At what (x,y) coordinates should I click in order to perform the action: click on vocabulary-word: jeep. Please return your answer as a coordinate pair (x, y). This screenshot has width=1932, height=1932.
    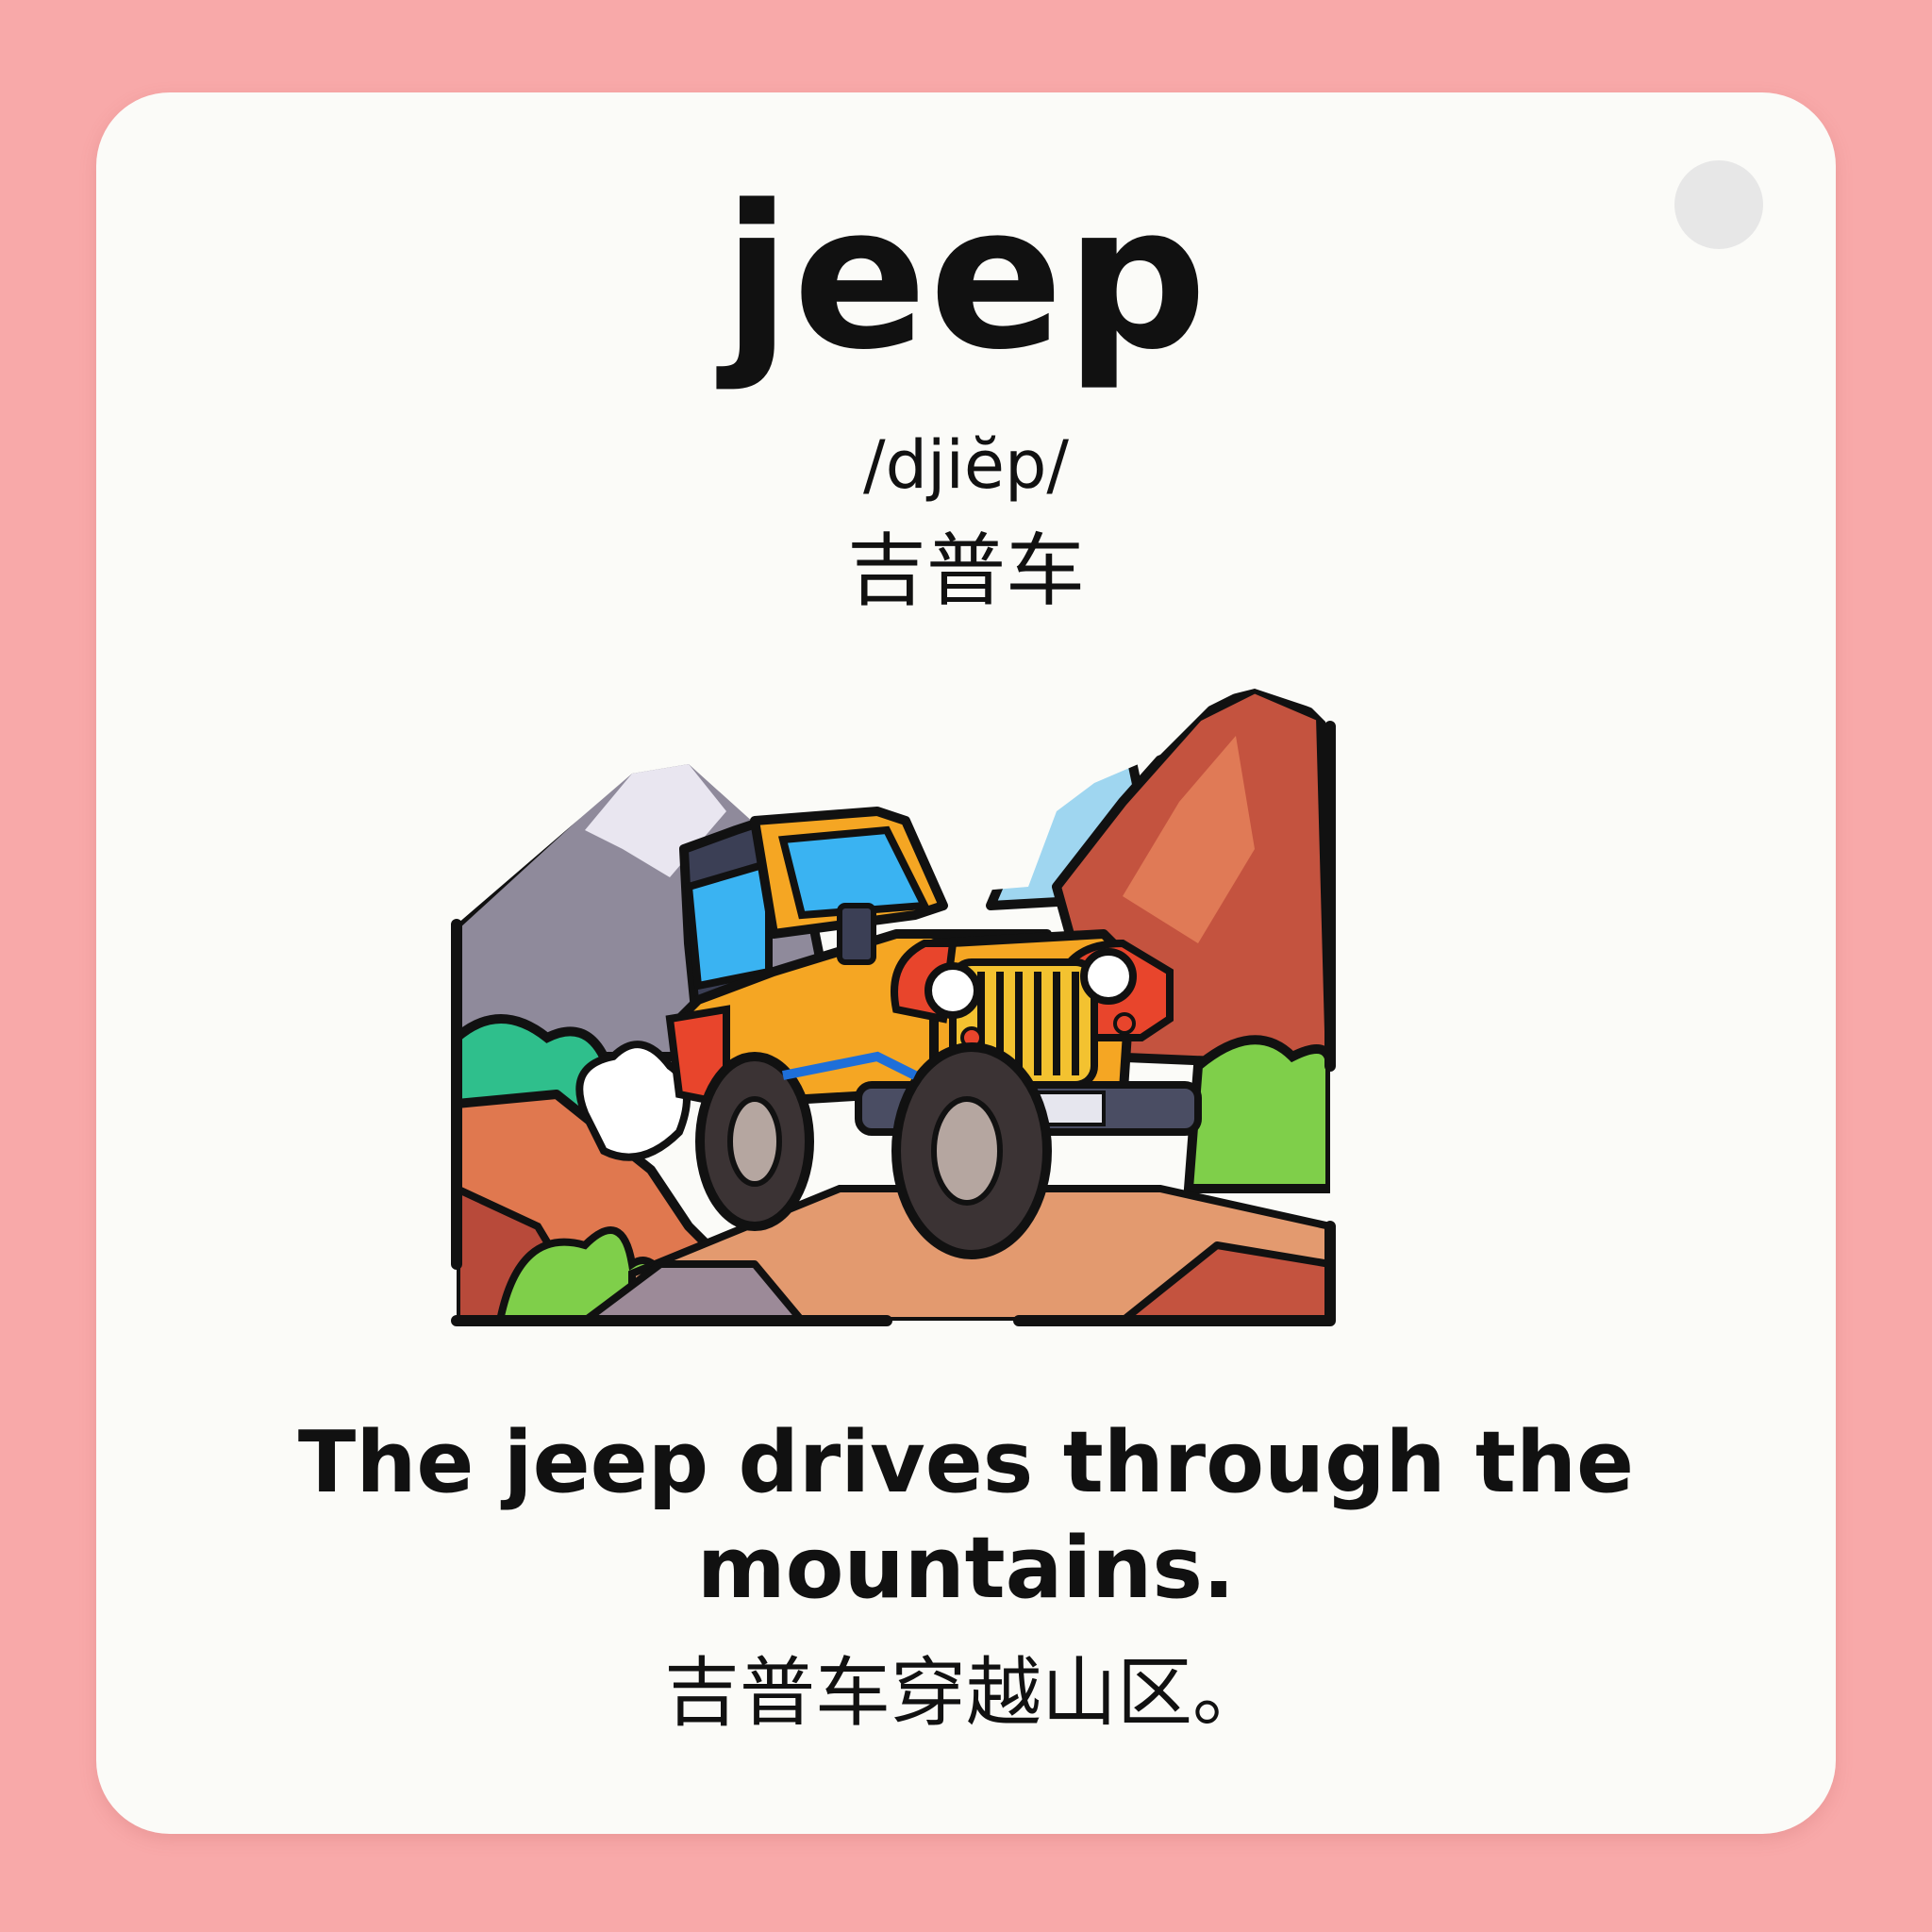
    Looking at the image, I should click on (966, 277).